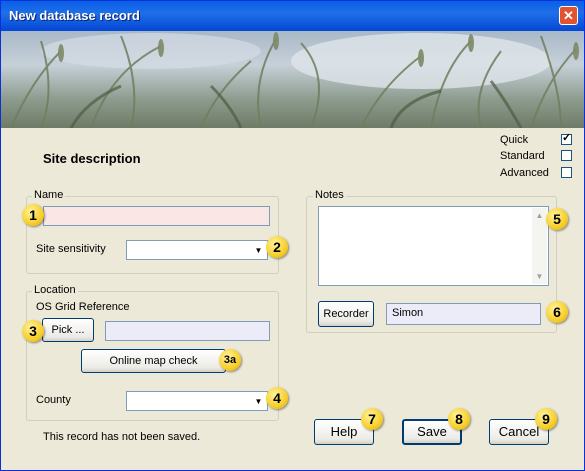 Image resolution: width=585 pixels, height=471 pixels. What do you see at coordinates (74, 15) in the screenshot?
I see `window-title: New database record` at bounding box center [74, 15].